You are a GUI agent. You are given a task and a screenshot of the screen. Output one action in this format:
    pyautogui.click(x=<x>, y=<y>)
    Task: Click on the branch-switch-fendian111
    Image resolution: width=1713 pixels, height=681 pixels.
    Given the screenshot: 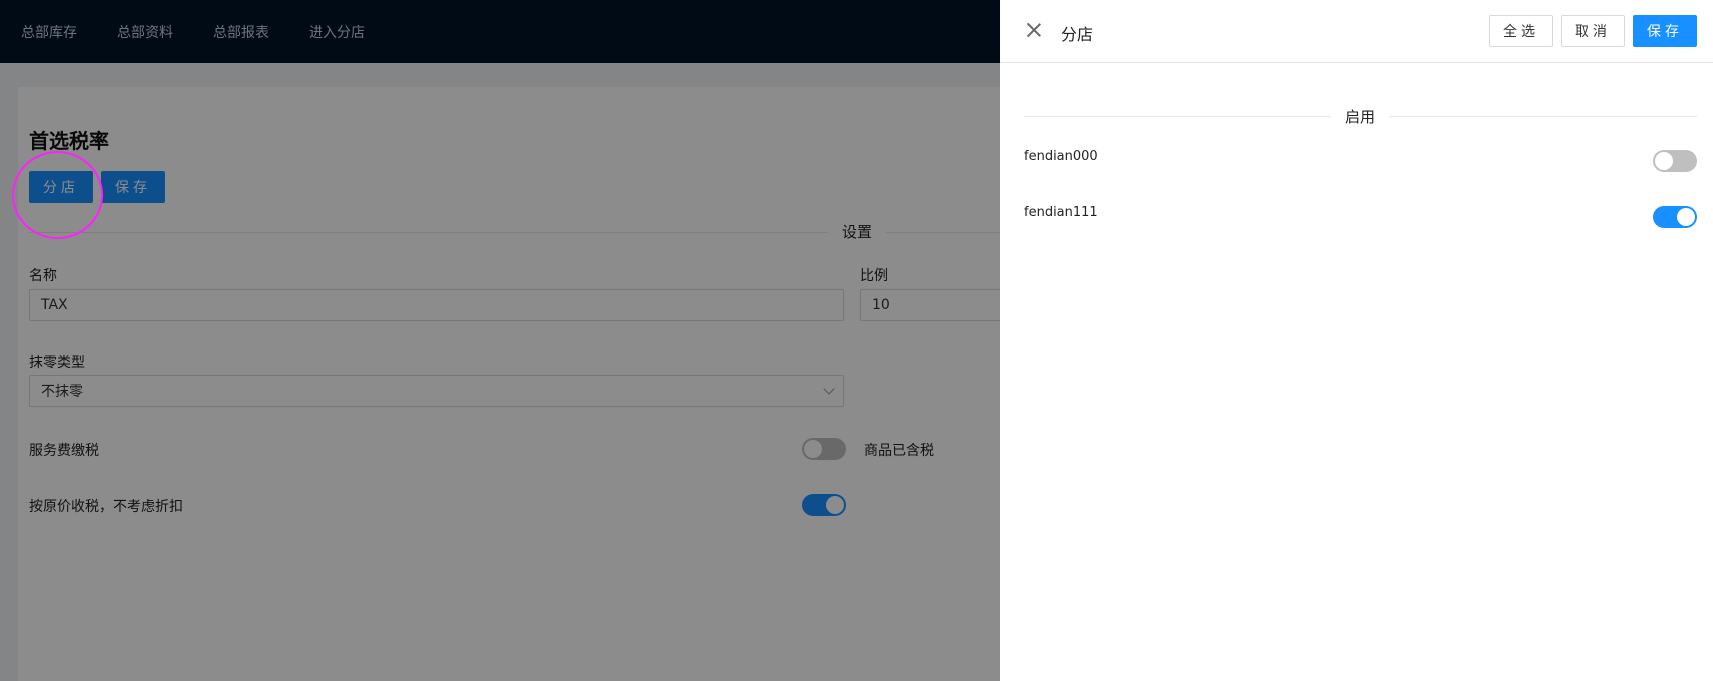 What is the action you would take?
    pyautogui.click(x=1675, y=217)
    